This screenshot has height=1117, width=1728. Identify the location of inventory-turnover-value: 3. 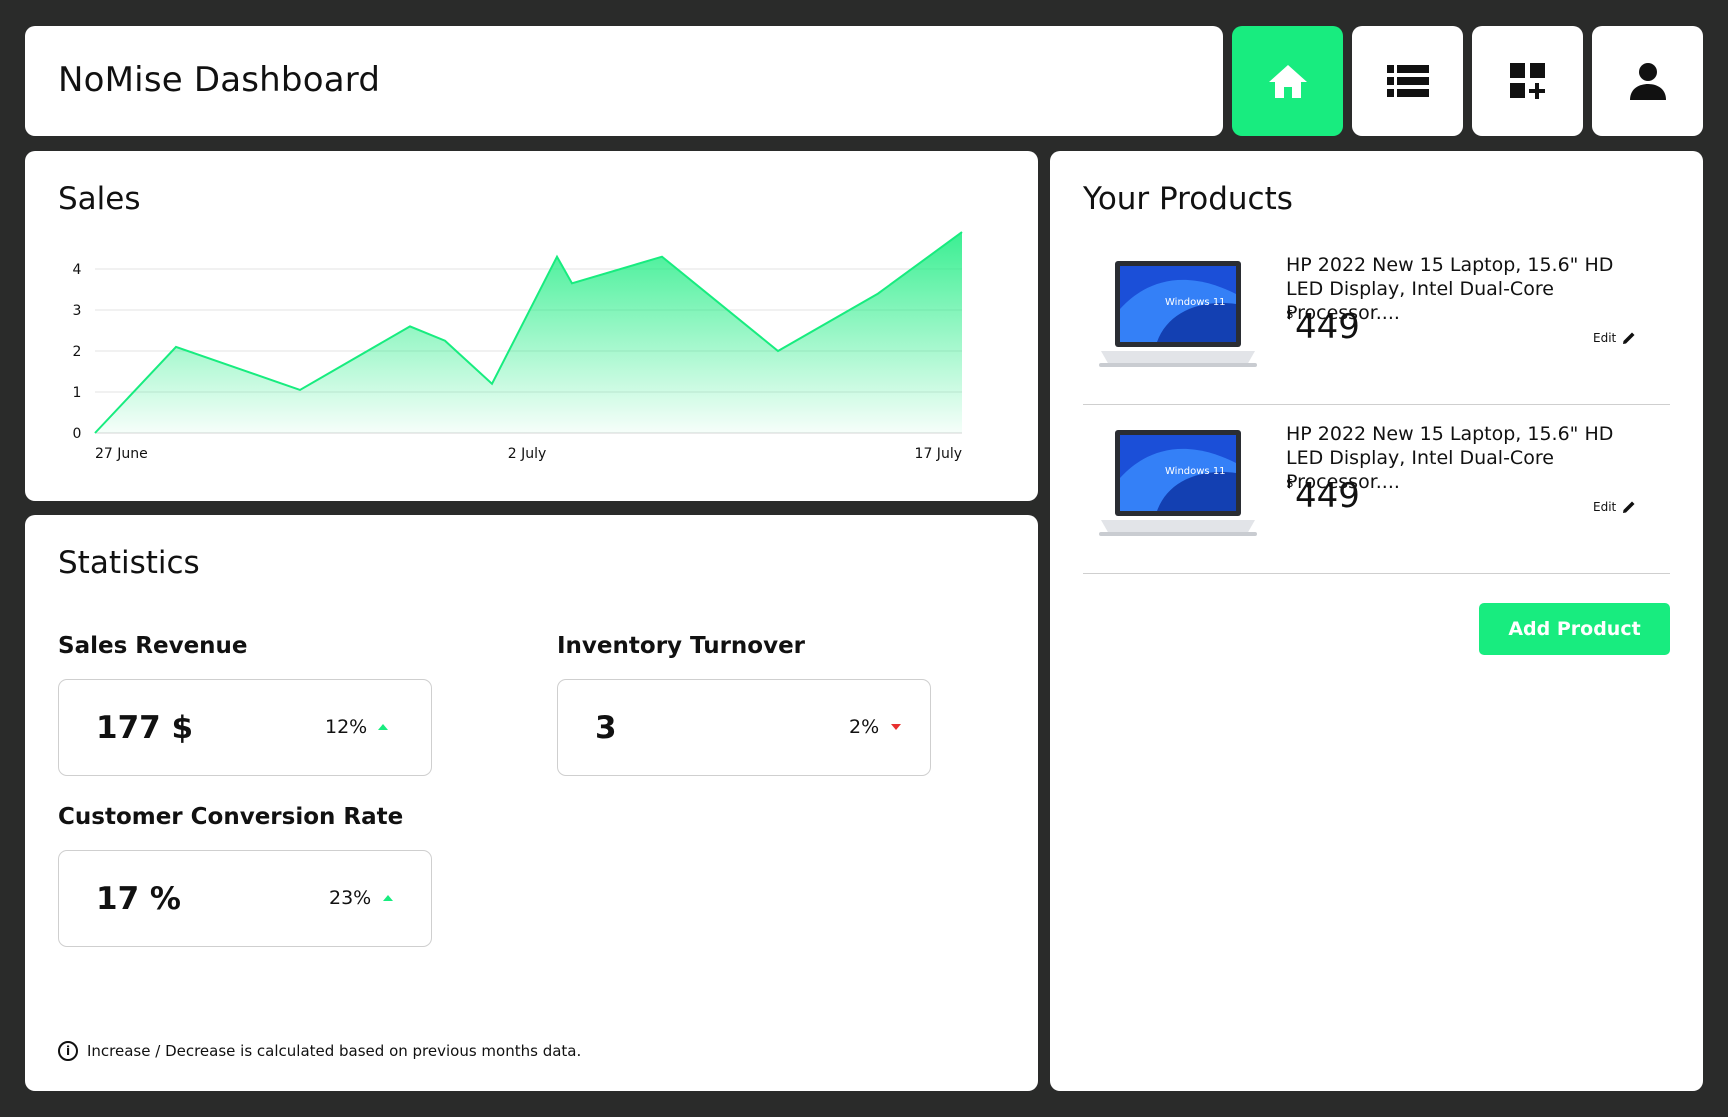
(606, 728).